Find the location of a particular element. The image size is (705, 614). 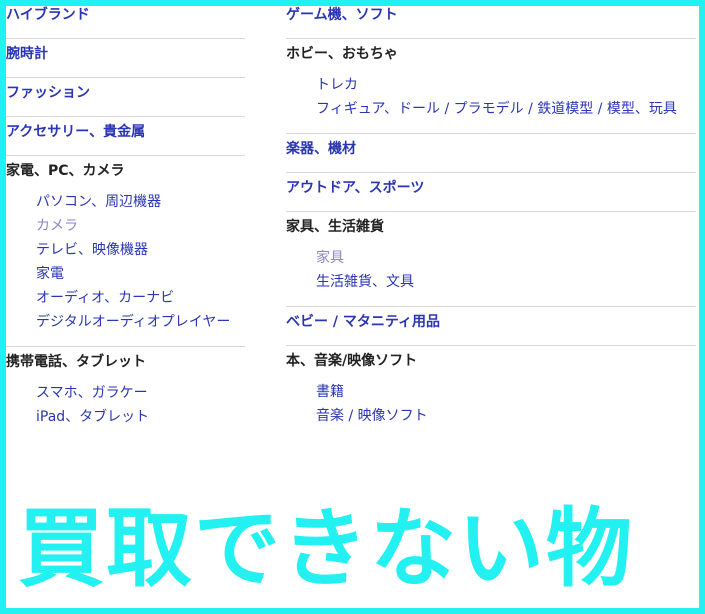

category-section: 携帯電話、タブレットスマホ、ガラケー iPad、タブレット is located at coordinates (125, 394).